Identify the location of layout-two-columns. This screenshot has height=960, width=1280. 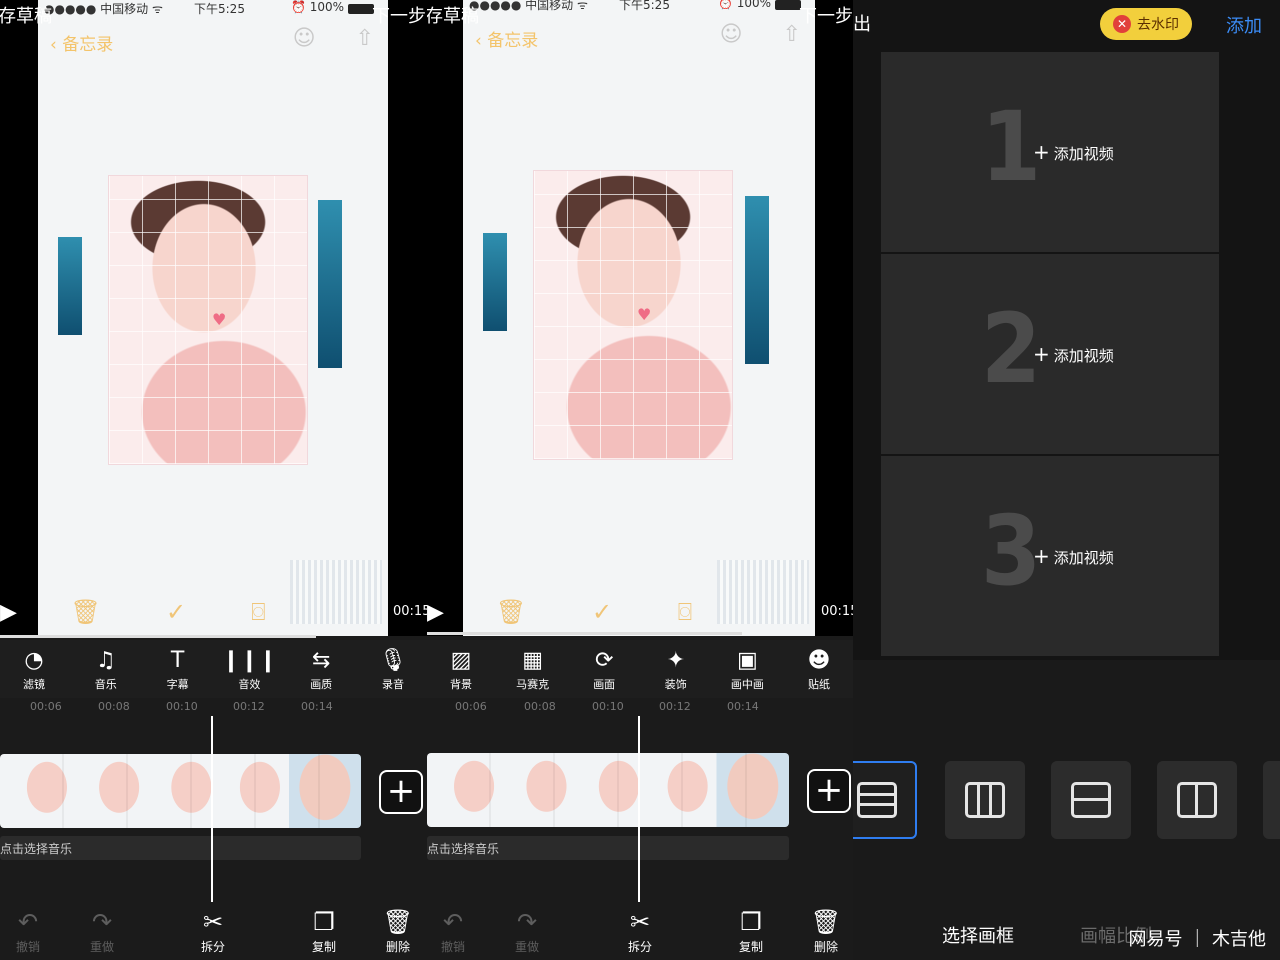
(1197, 800).